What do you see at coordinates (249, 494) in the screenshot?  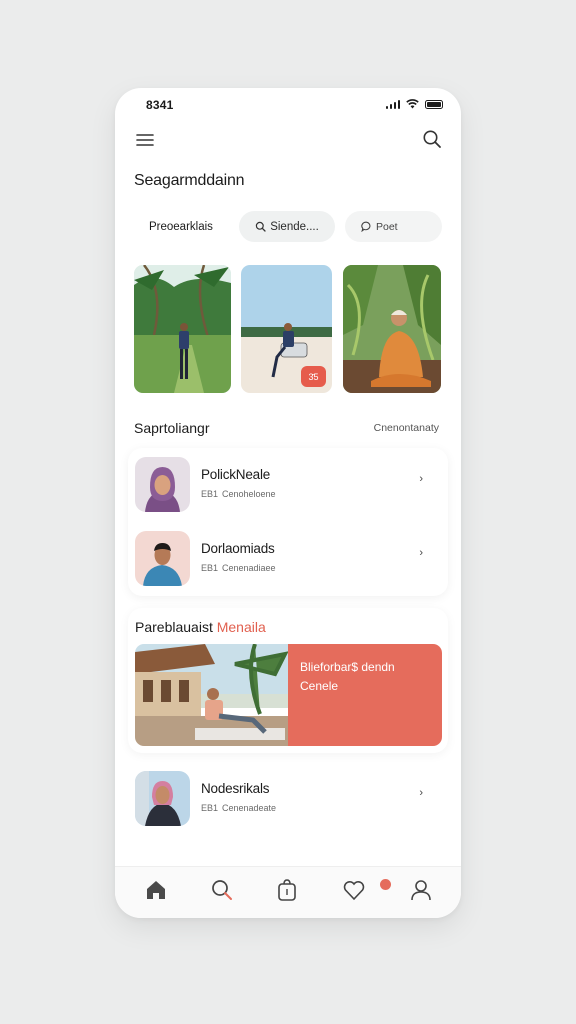 I see `meta-text: Cenoheloene` at bounding box center [249, 494].